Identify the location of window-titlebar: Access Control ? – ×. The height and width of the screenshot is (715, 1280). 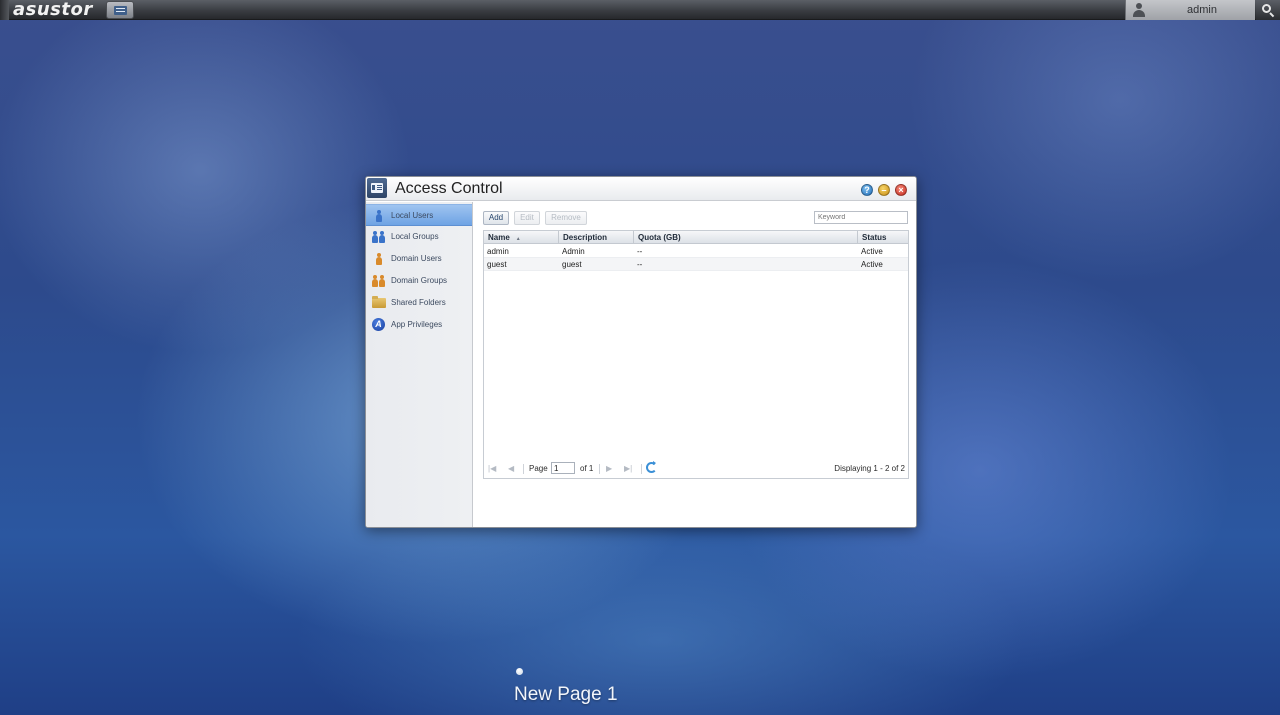
(641, 189).